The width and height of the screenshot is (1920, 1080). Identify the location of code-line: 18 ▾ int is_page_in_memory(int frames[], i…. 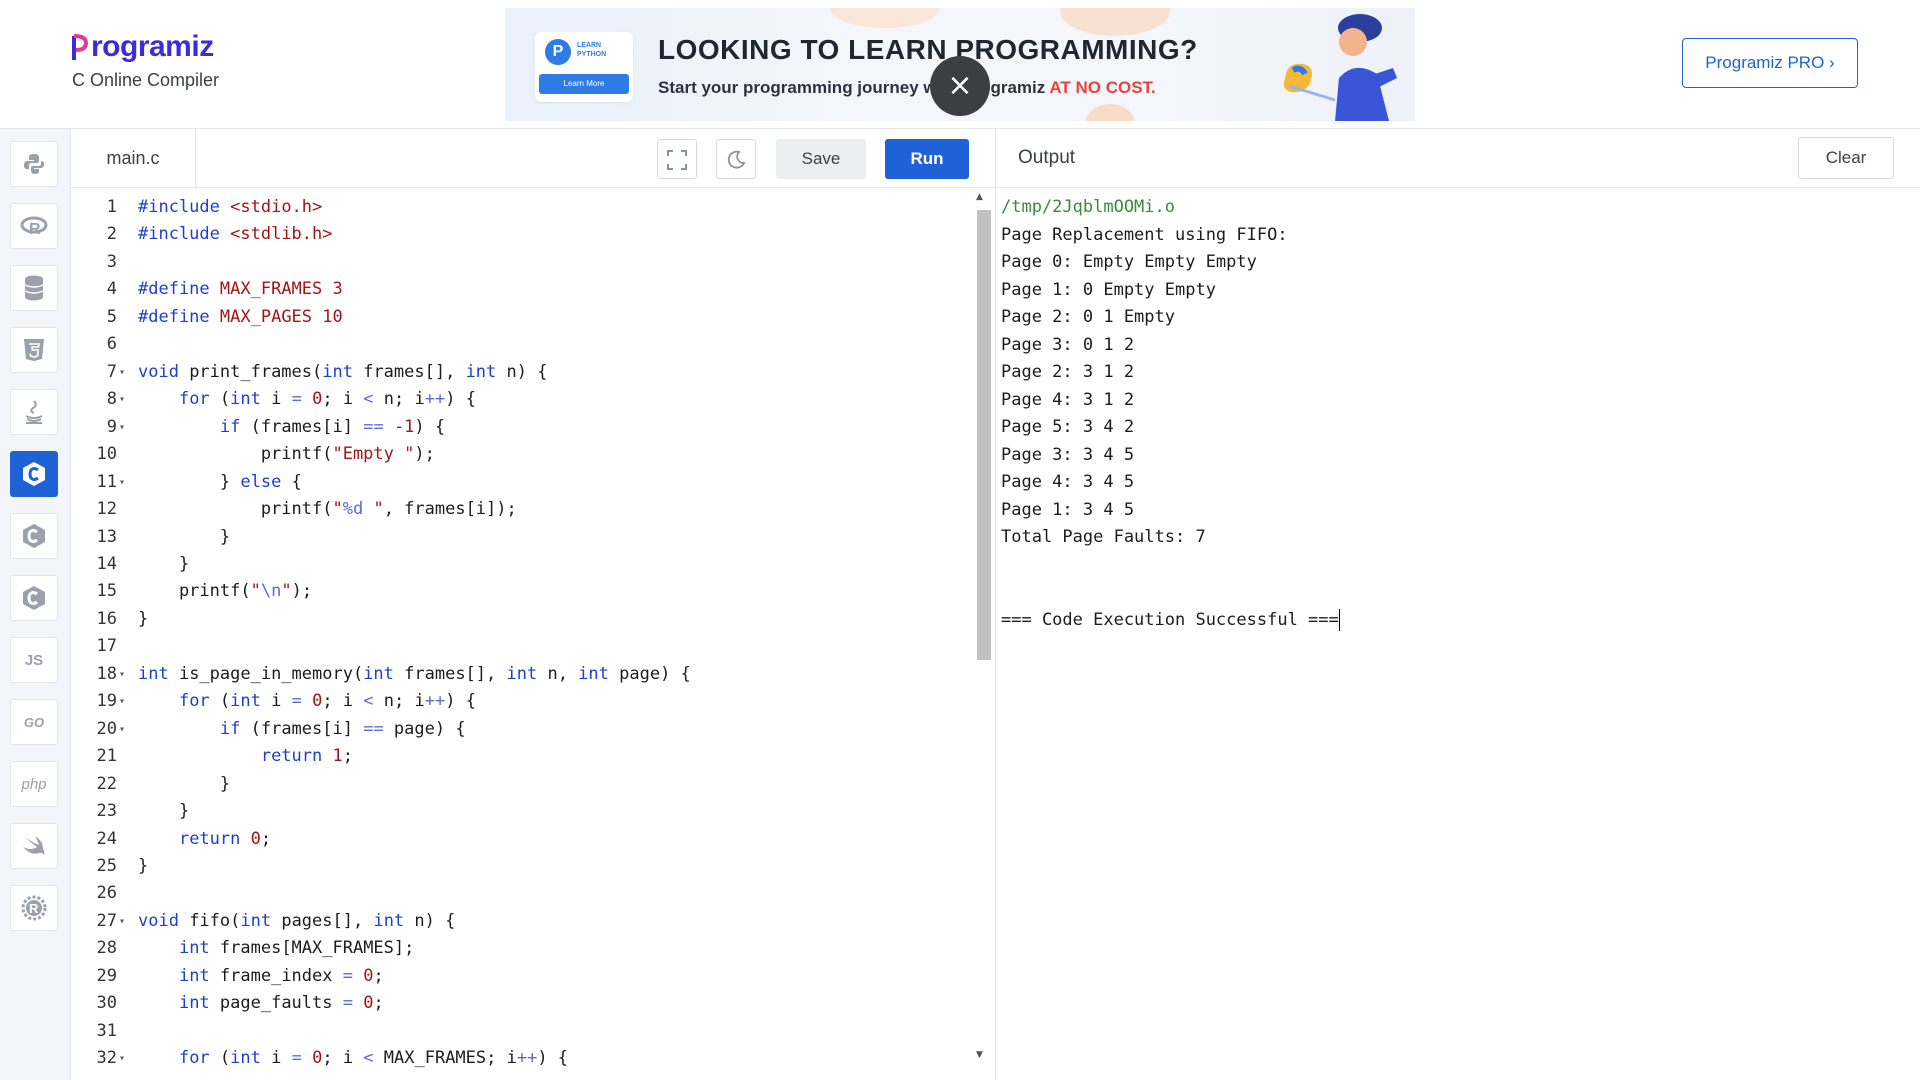
(521, 675).